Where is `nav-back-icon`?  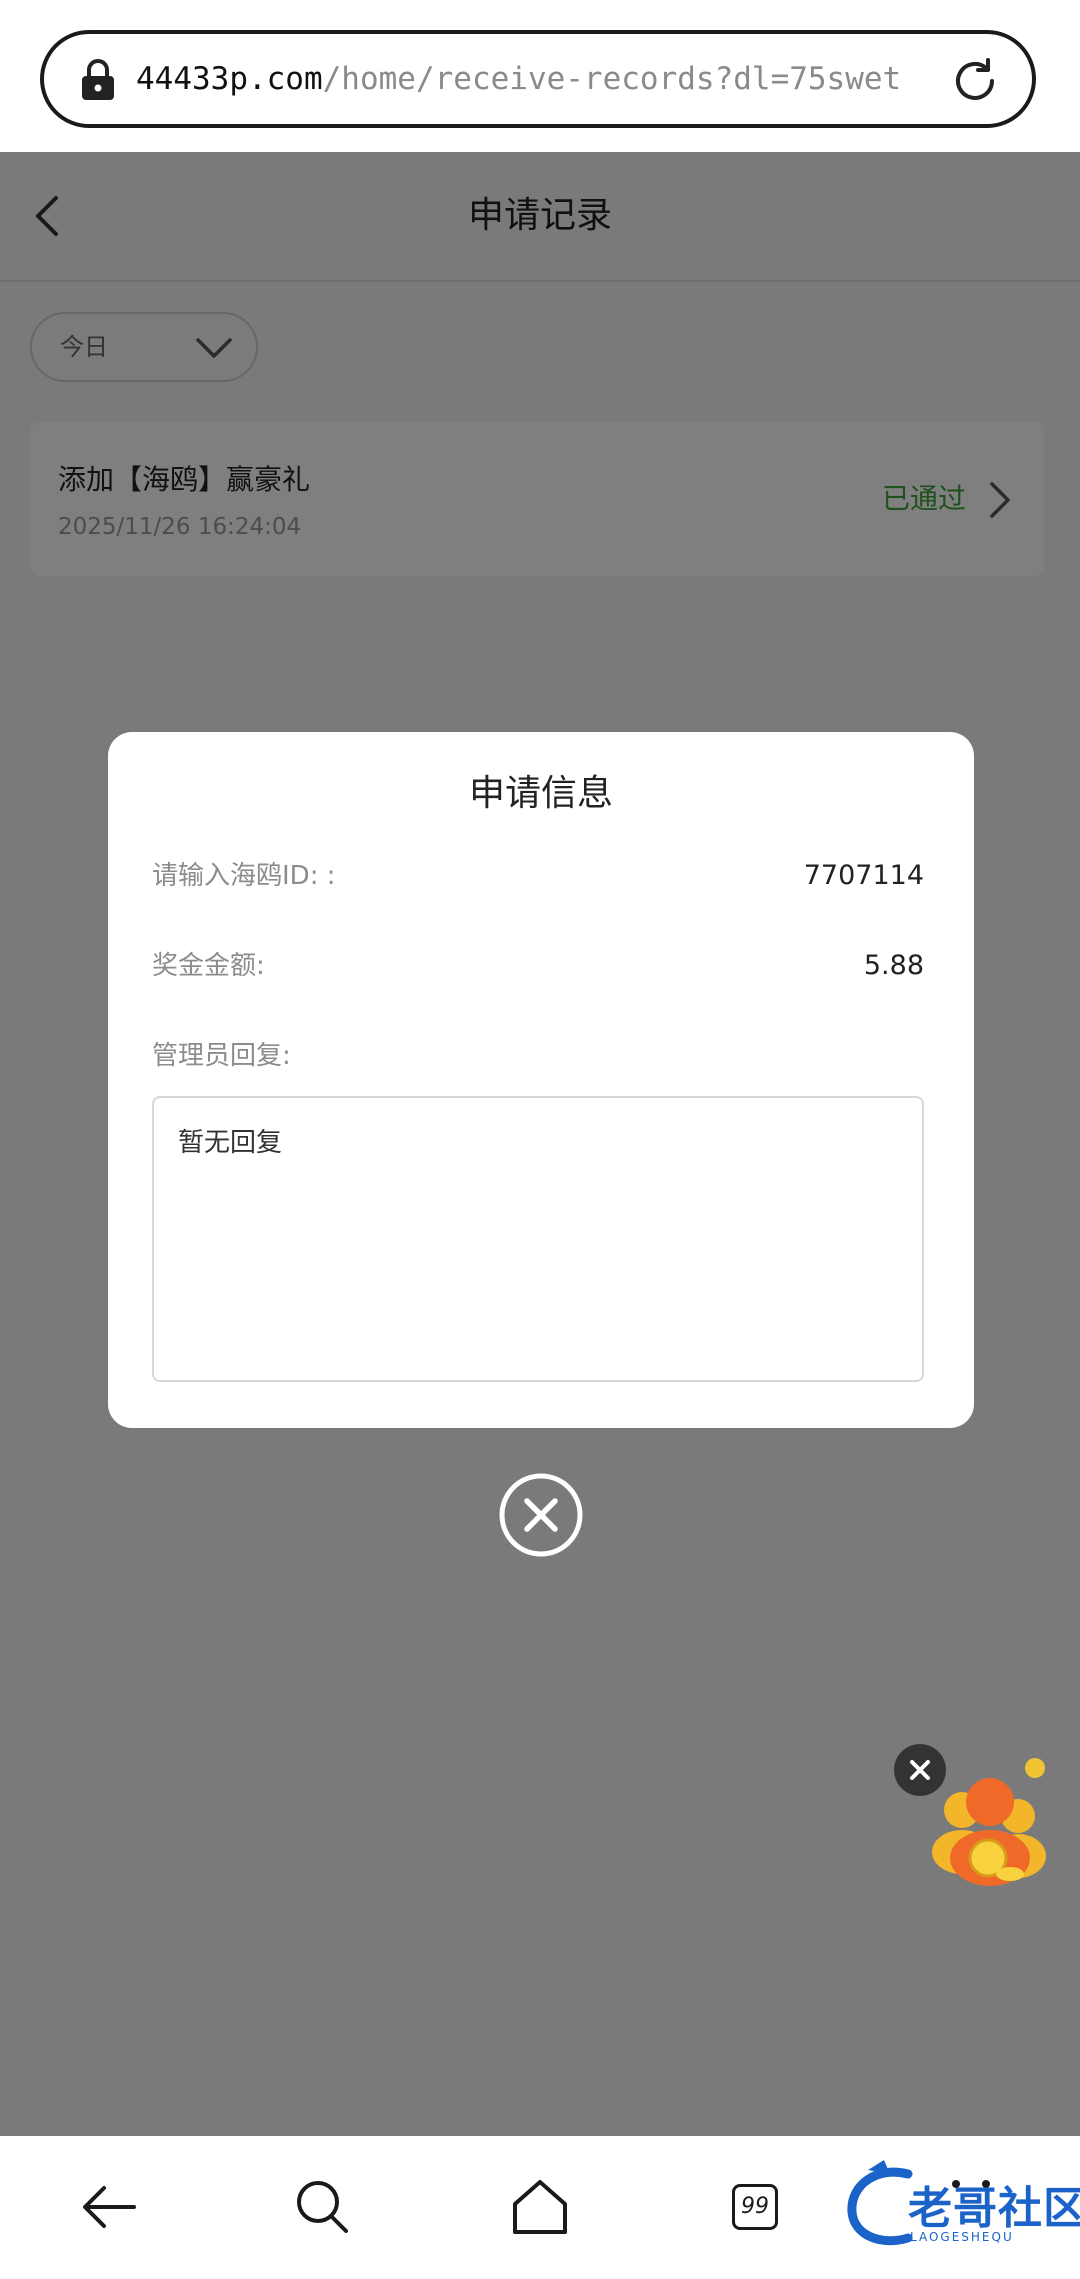
nav-back-icon is located at coordinates (109, 2207).